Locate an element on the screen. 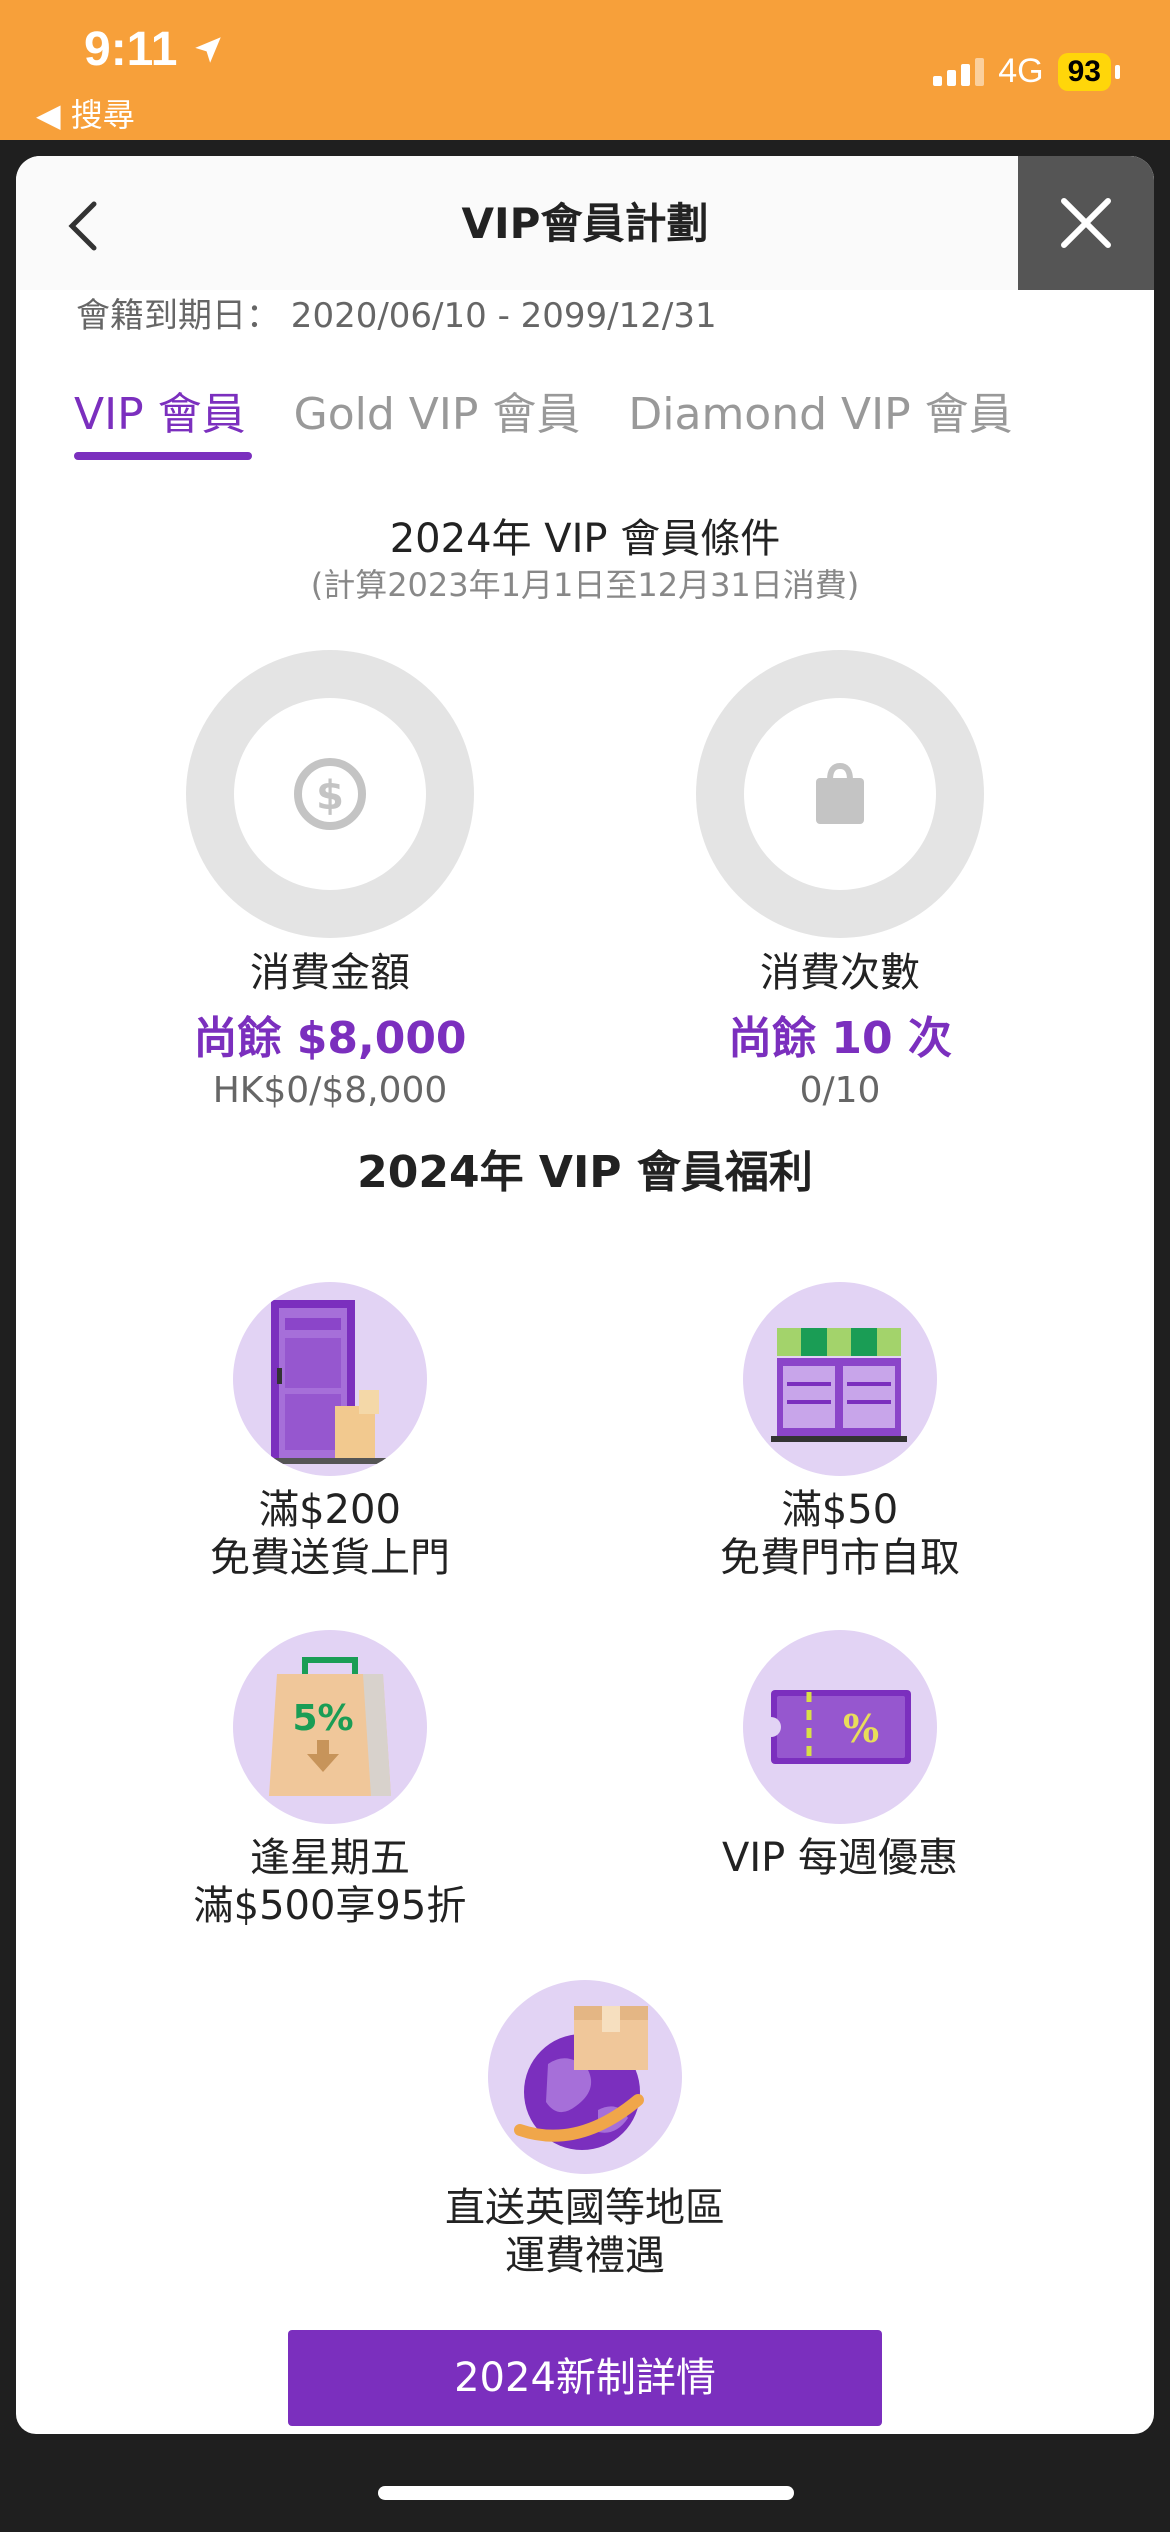  spending-count-progress-ring is located at coordinates (840, 794).